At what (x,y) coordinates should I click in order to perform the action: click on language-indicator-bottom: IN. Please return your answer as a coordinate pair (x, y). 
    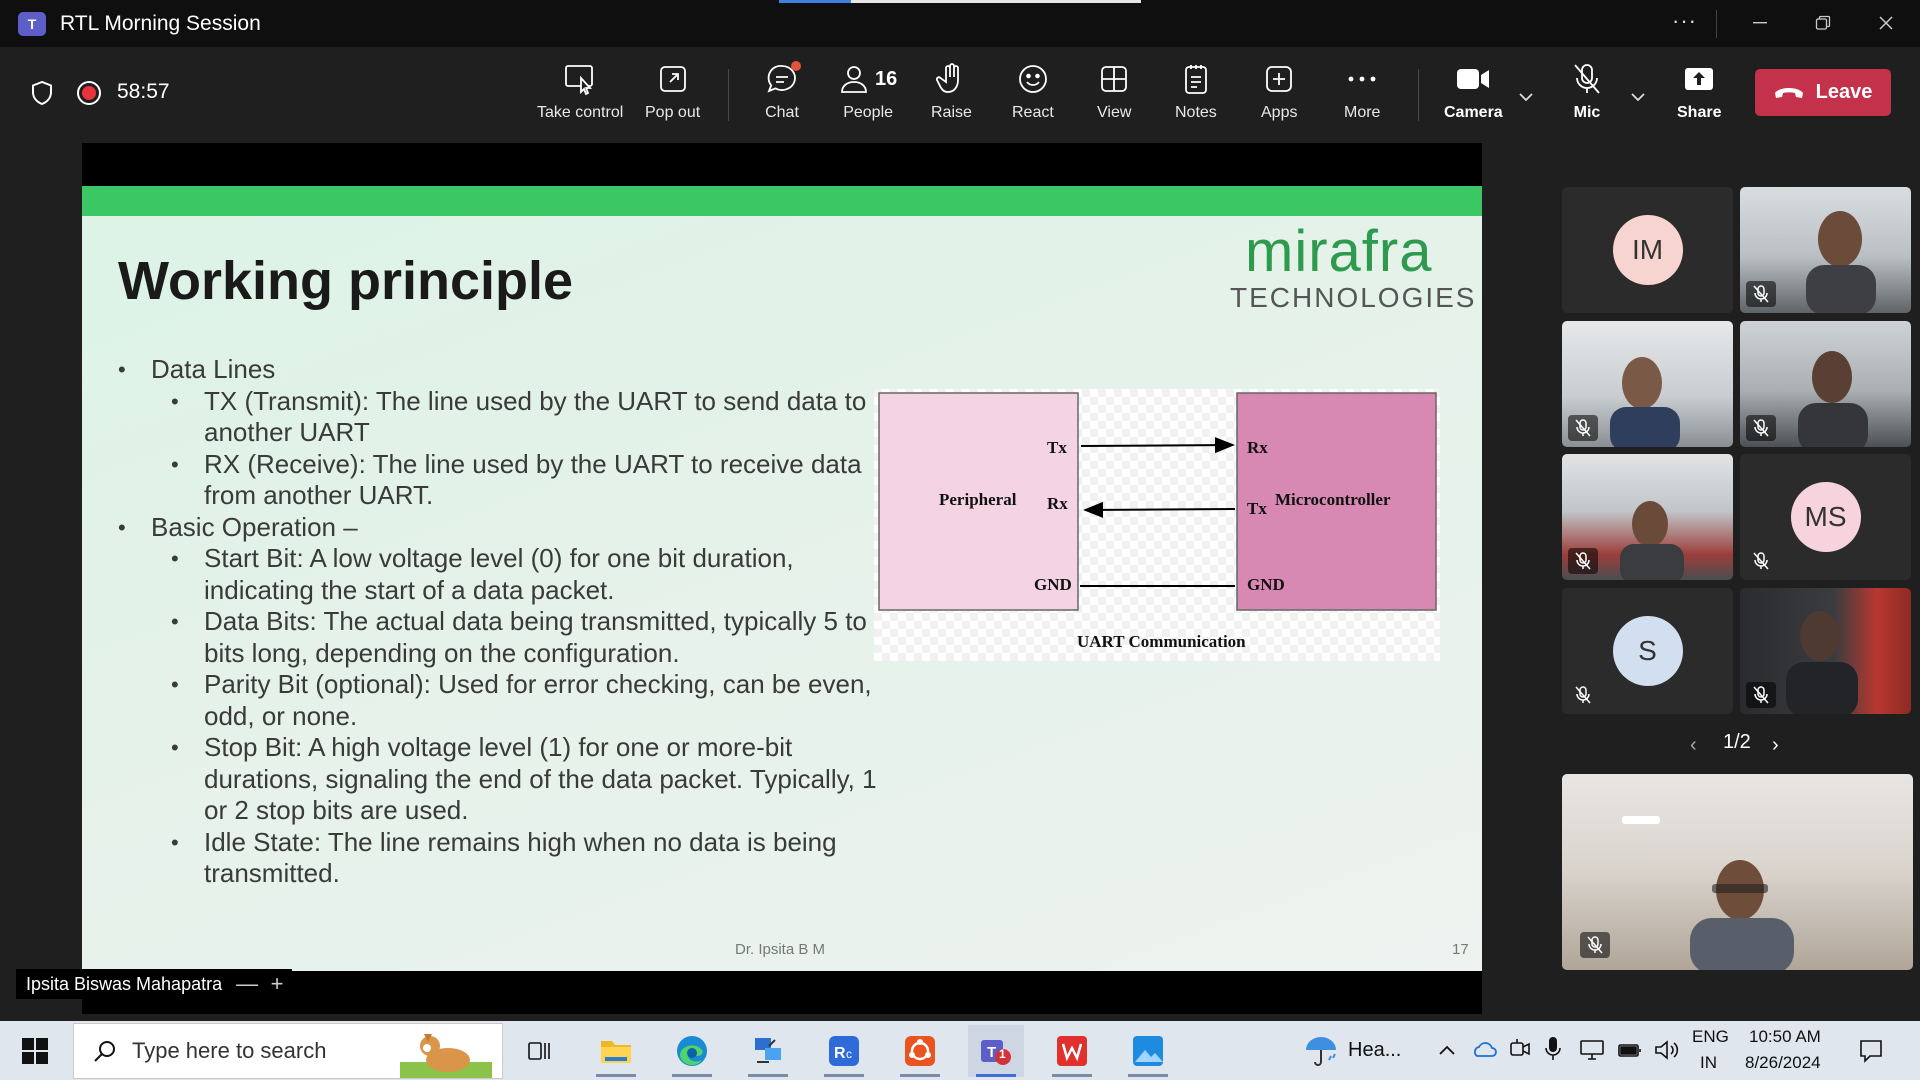
    Looking at the image, I should click on (1708, 1063).